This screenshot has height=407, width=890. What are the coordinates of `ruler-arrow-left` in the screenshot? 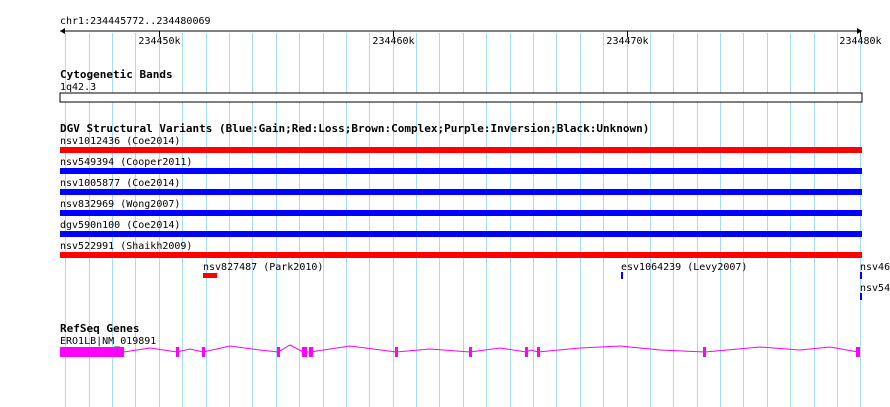 It's located at (62, 31).